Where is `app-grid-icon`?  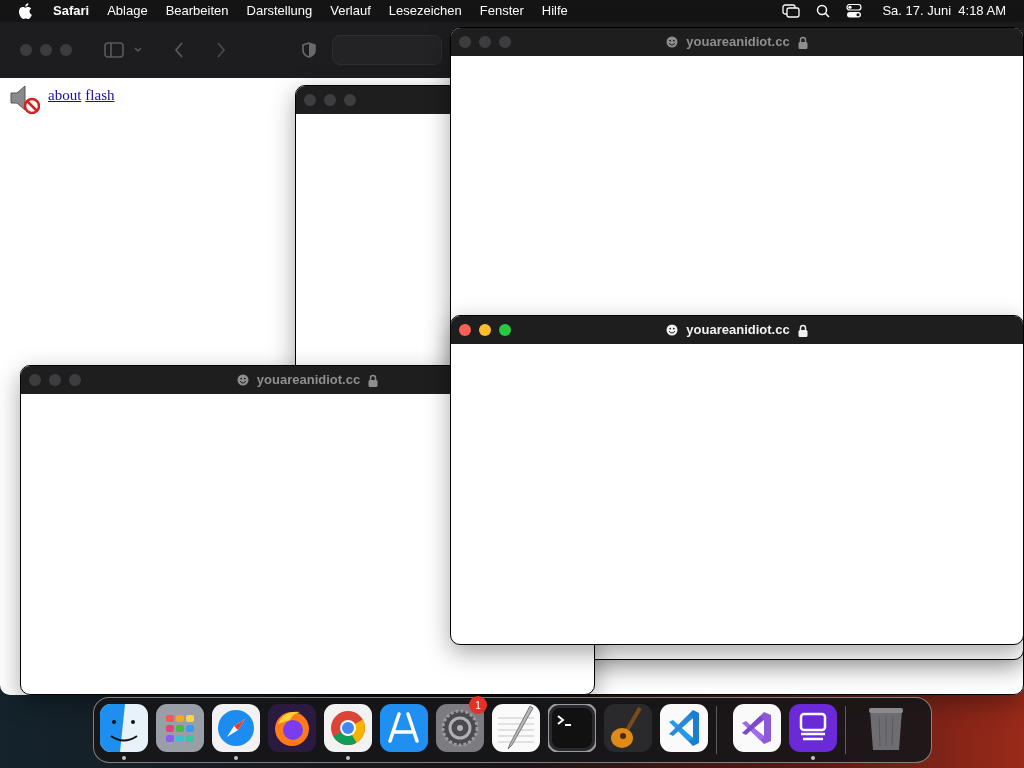
app-grid-icon is located at coordinates (180, 728).